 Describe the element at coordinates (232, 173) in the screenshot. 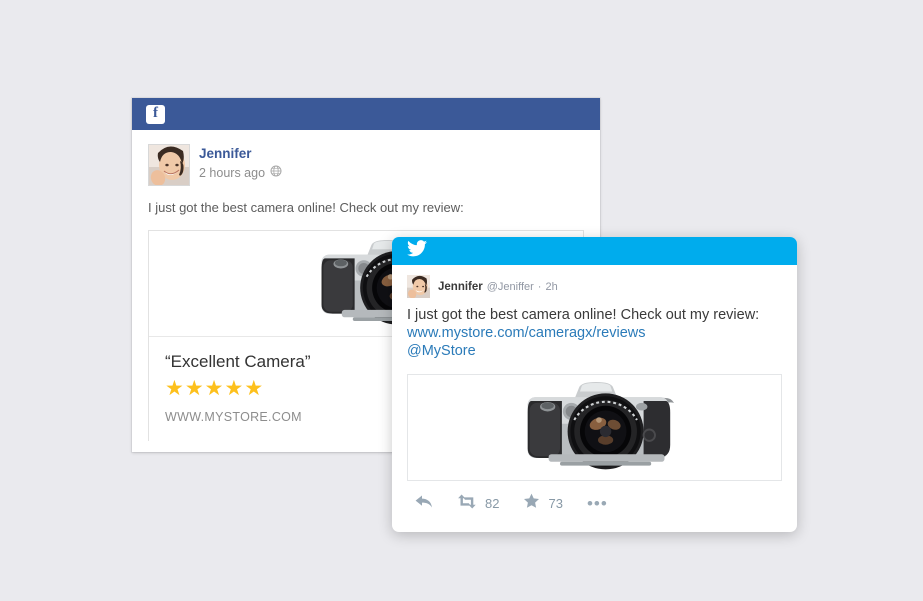

I see `facebook-post-timestamp: 2 hours ago` at that location.